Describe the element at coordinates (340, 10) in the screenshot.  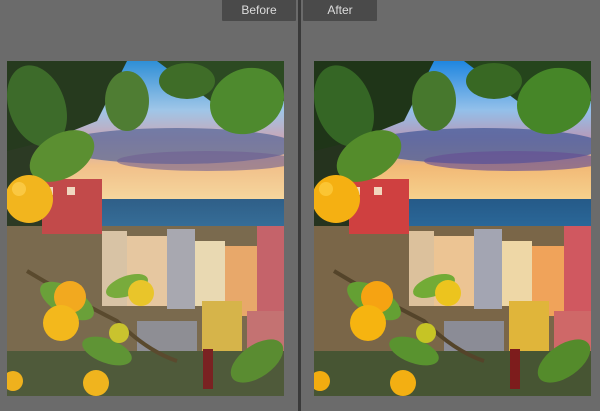
I see `after-label: After` at that location.